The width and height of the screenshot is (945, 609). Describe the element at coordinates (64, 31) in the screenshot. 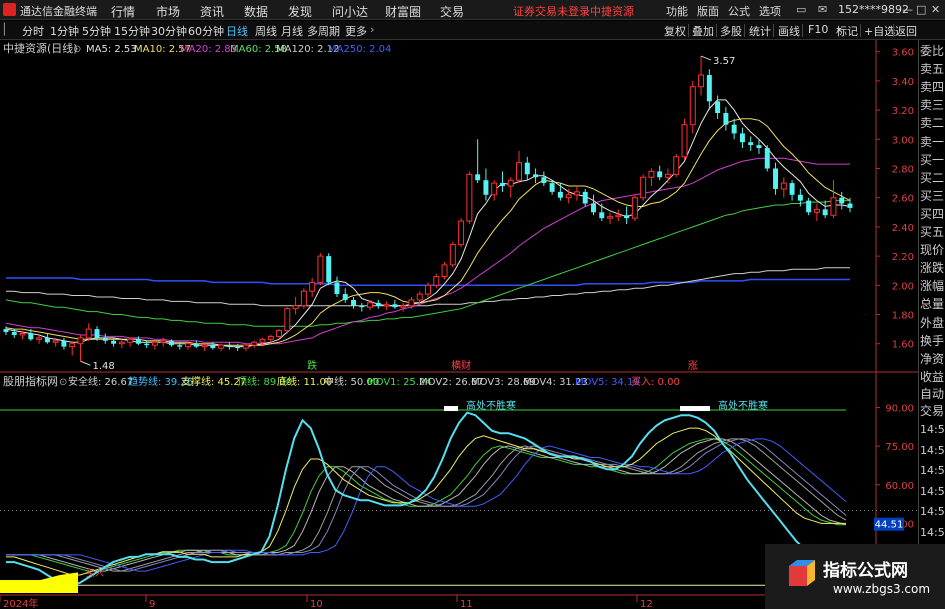

I see `period-1min: 1分钟` at that location.